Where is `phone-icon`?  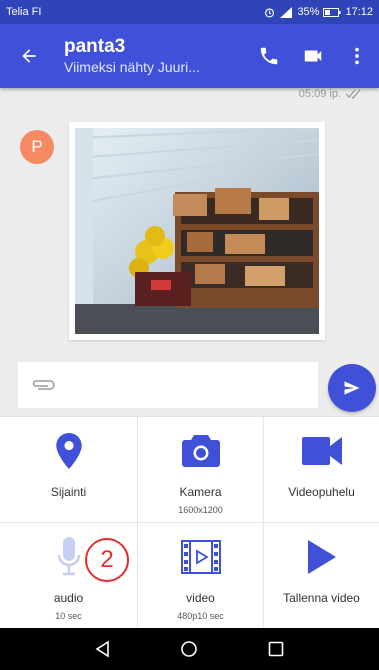 phone-icon is located at coordinates (269, 56).